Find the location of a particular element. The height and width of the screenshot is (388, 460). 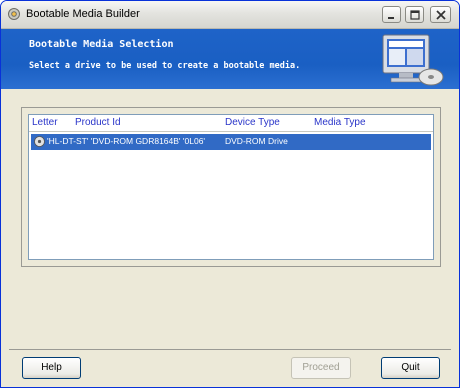

maximize-button is located at coordinates (414, 14).